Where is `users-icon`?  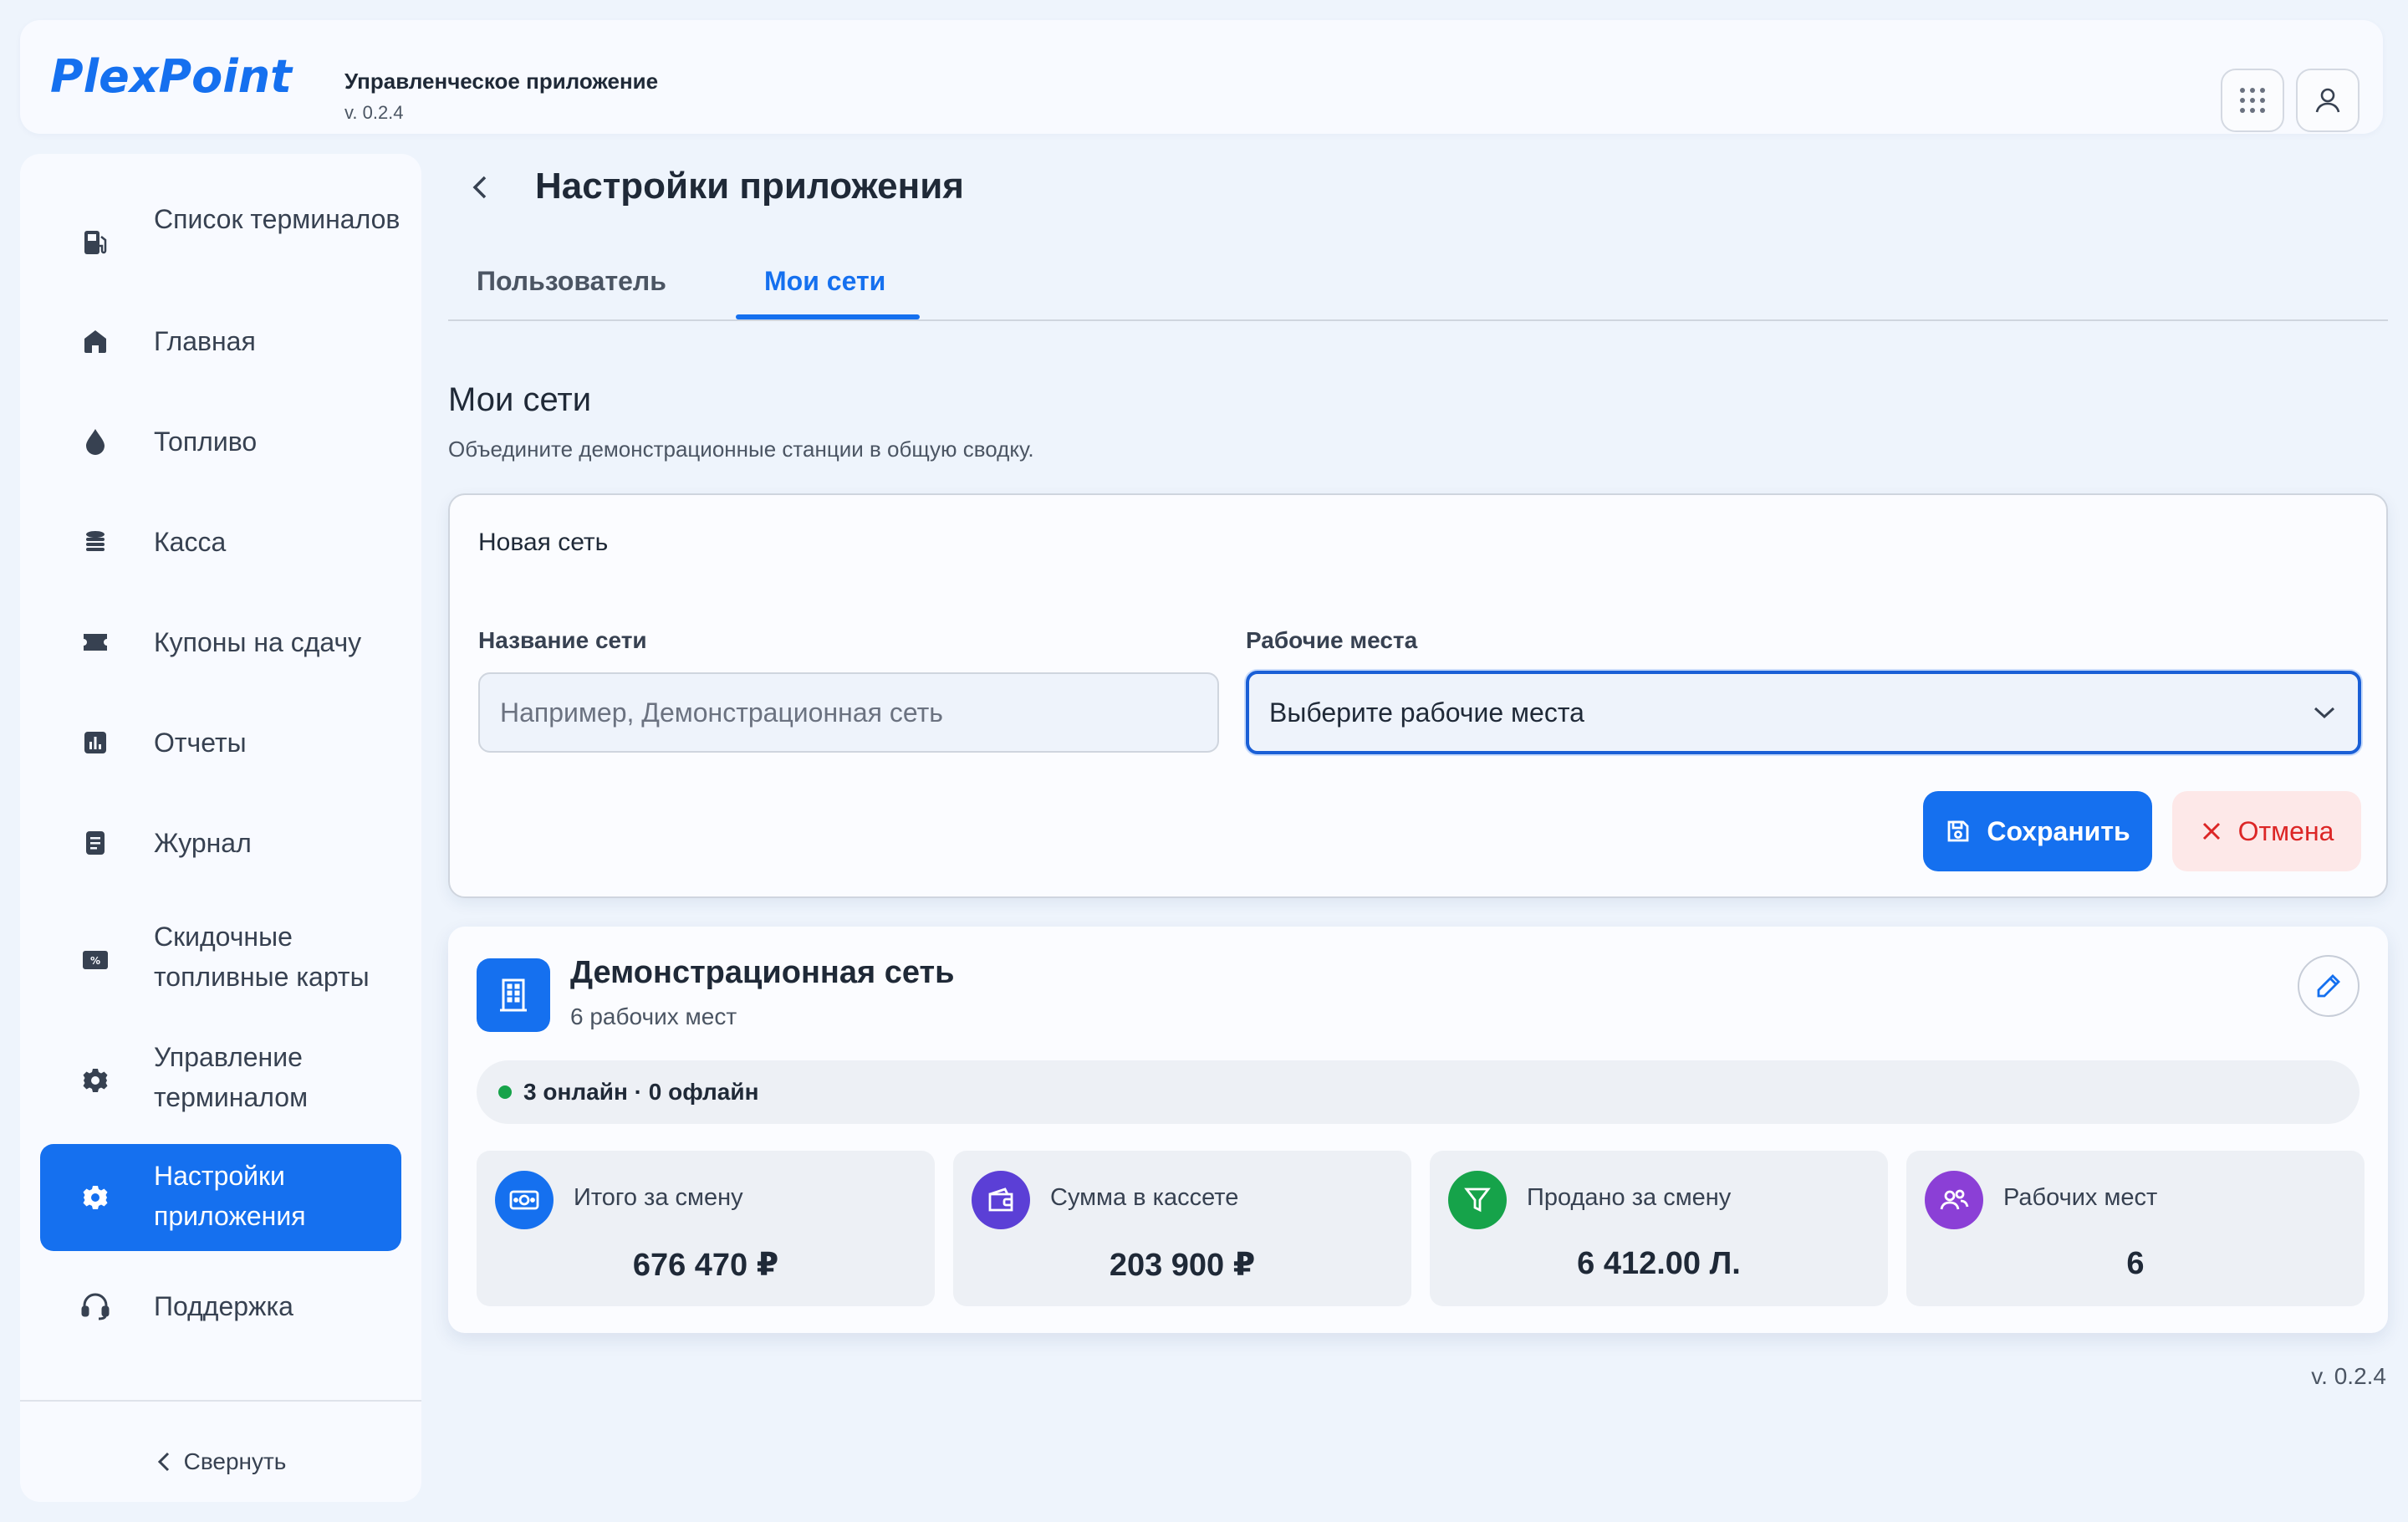 users-icon is located at coordinates (1954, 1200).